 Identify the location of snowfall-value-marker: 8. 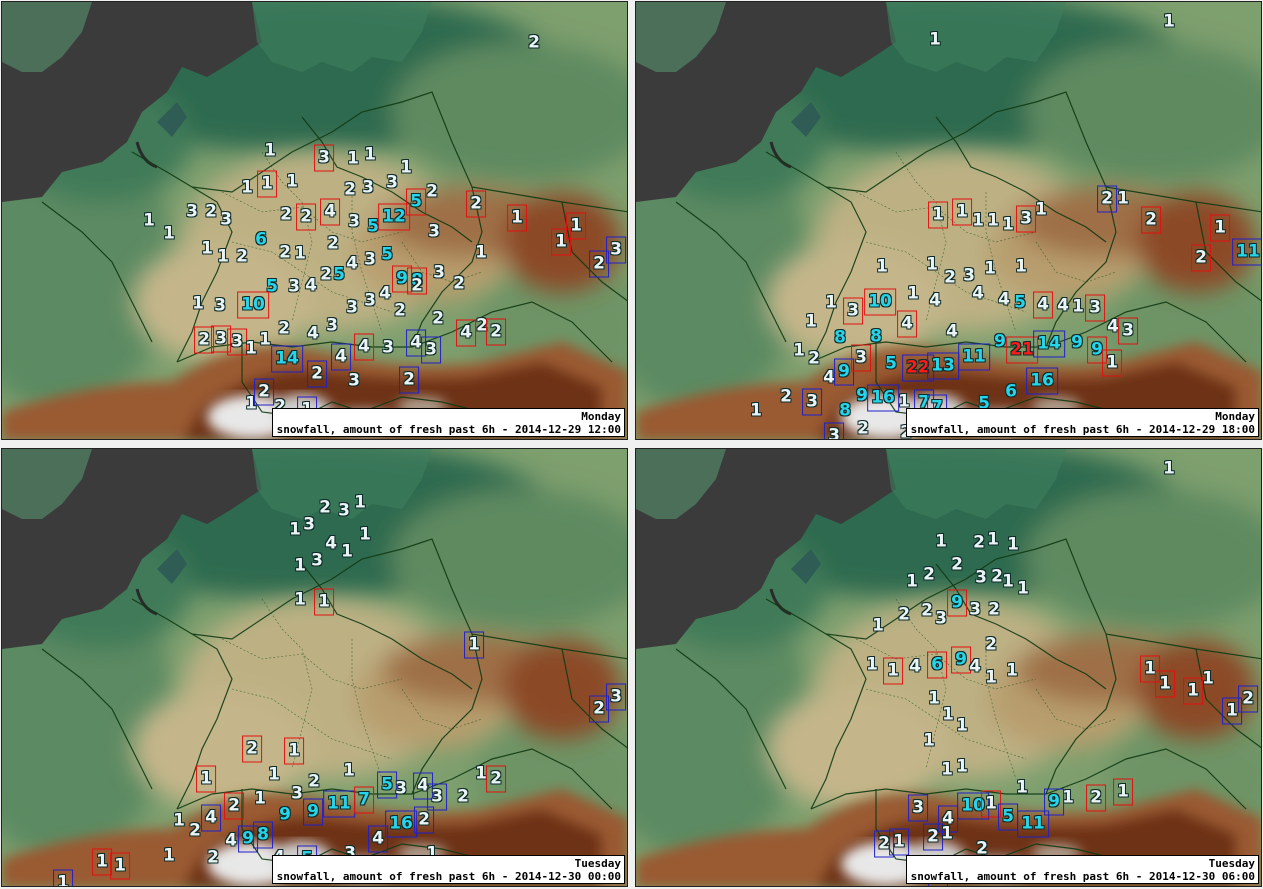
(840, 337).